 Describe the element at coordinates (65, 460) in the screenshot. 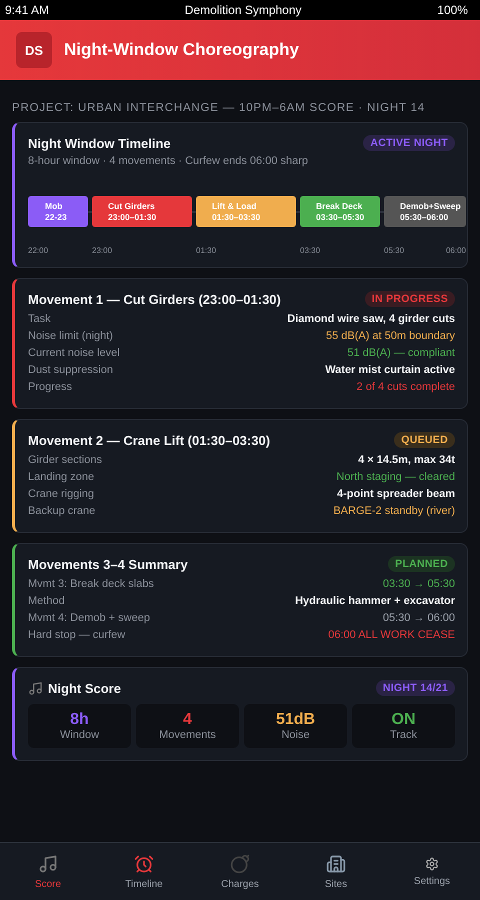

I see `row-label: Girder sections` at that location.